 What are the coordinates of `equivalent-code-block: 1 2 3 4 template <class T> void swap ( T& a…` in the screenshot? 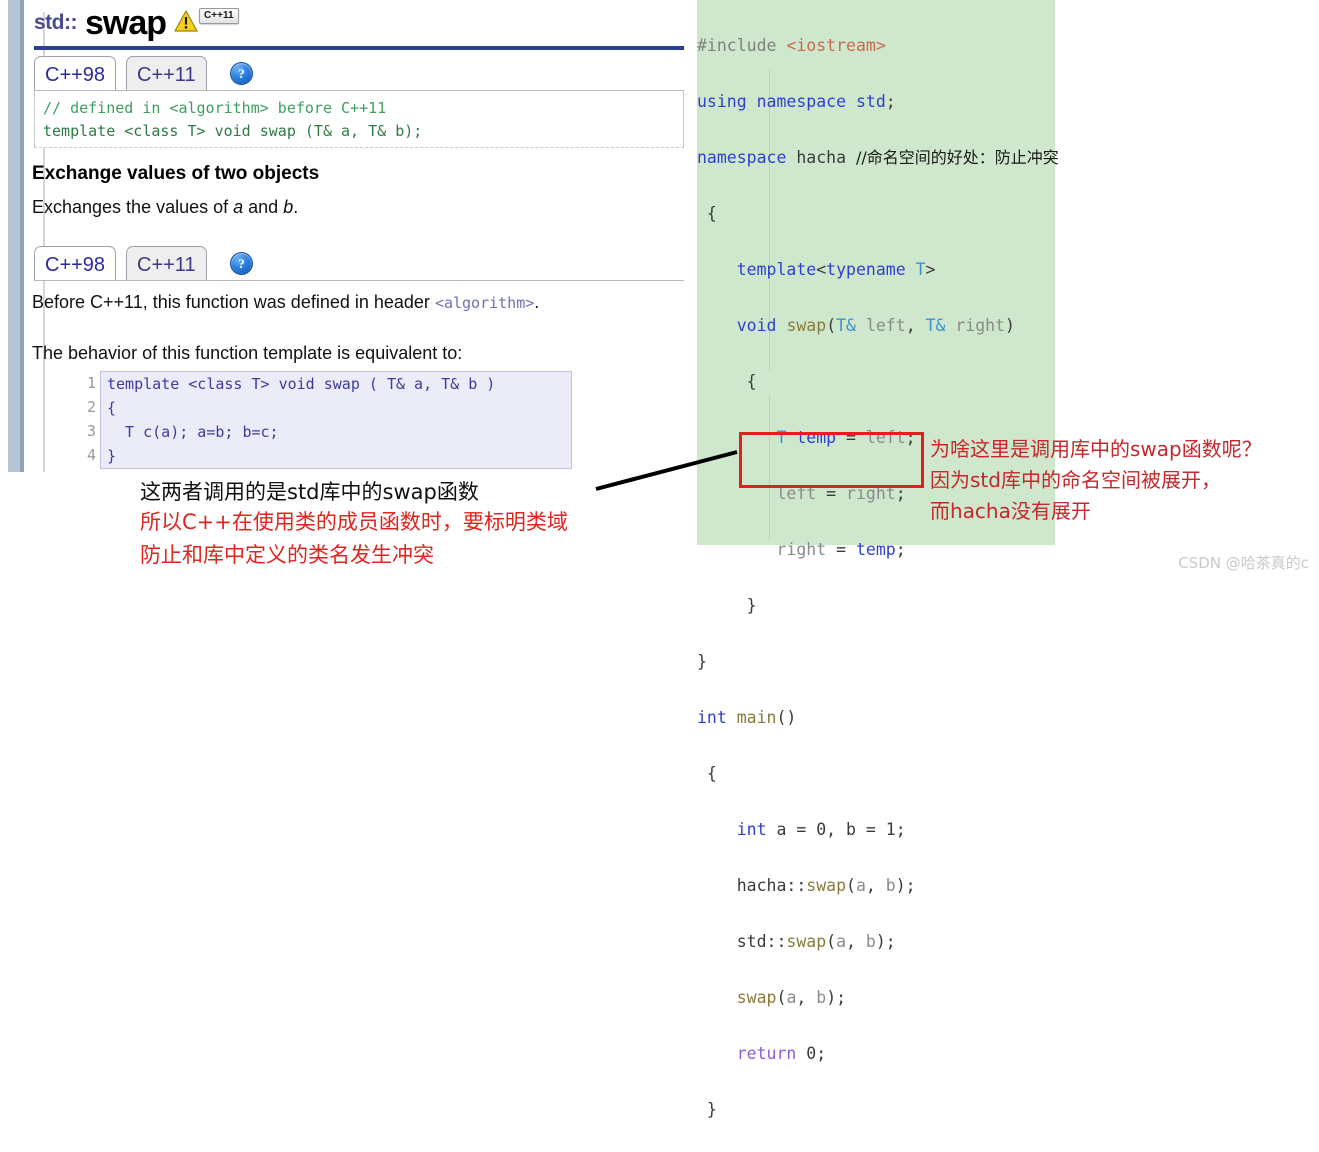 It's located at (324, 420).